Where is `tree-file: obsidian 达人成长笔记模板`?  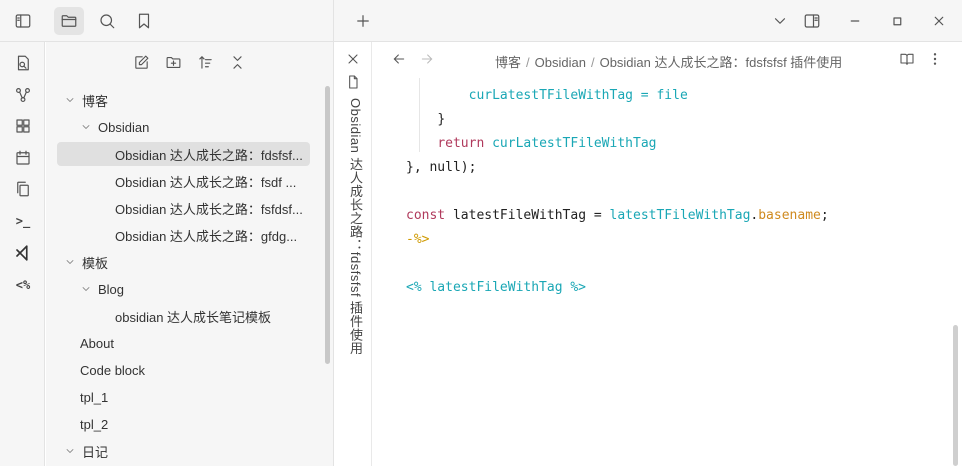 tree-file: obsidian 达人成长笔记模板 is located at coordinates (193, 316).